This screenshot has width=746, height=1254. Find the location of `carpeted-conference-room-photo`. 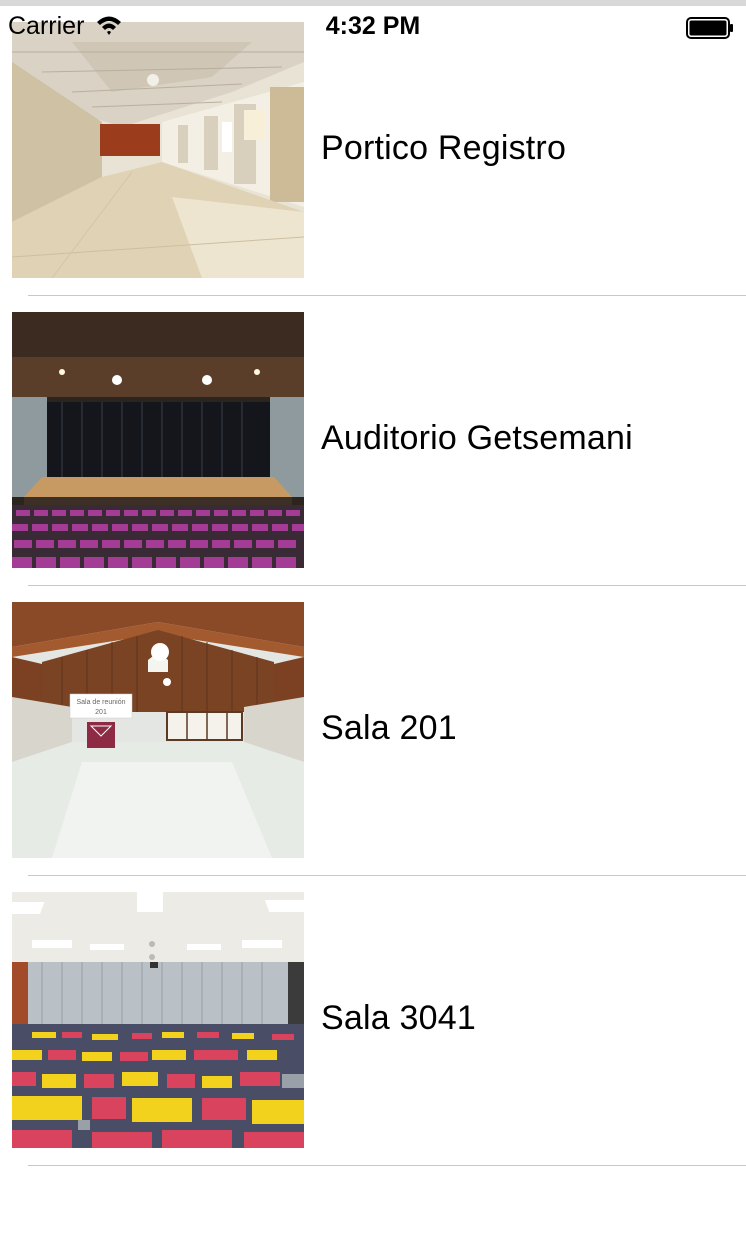

carpeted-conference-room-photo is located at coordinates (158, 1020).